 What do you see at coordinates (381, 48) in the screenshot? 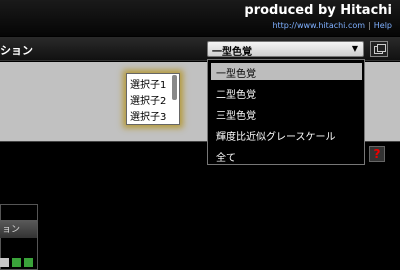
I see `new-window-icon` at bounding box center [381, 48].